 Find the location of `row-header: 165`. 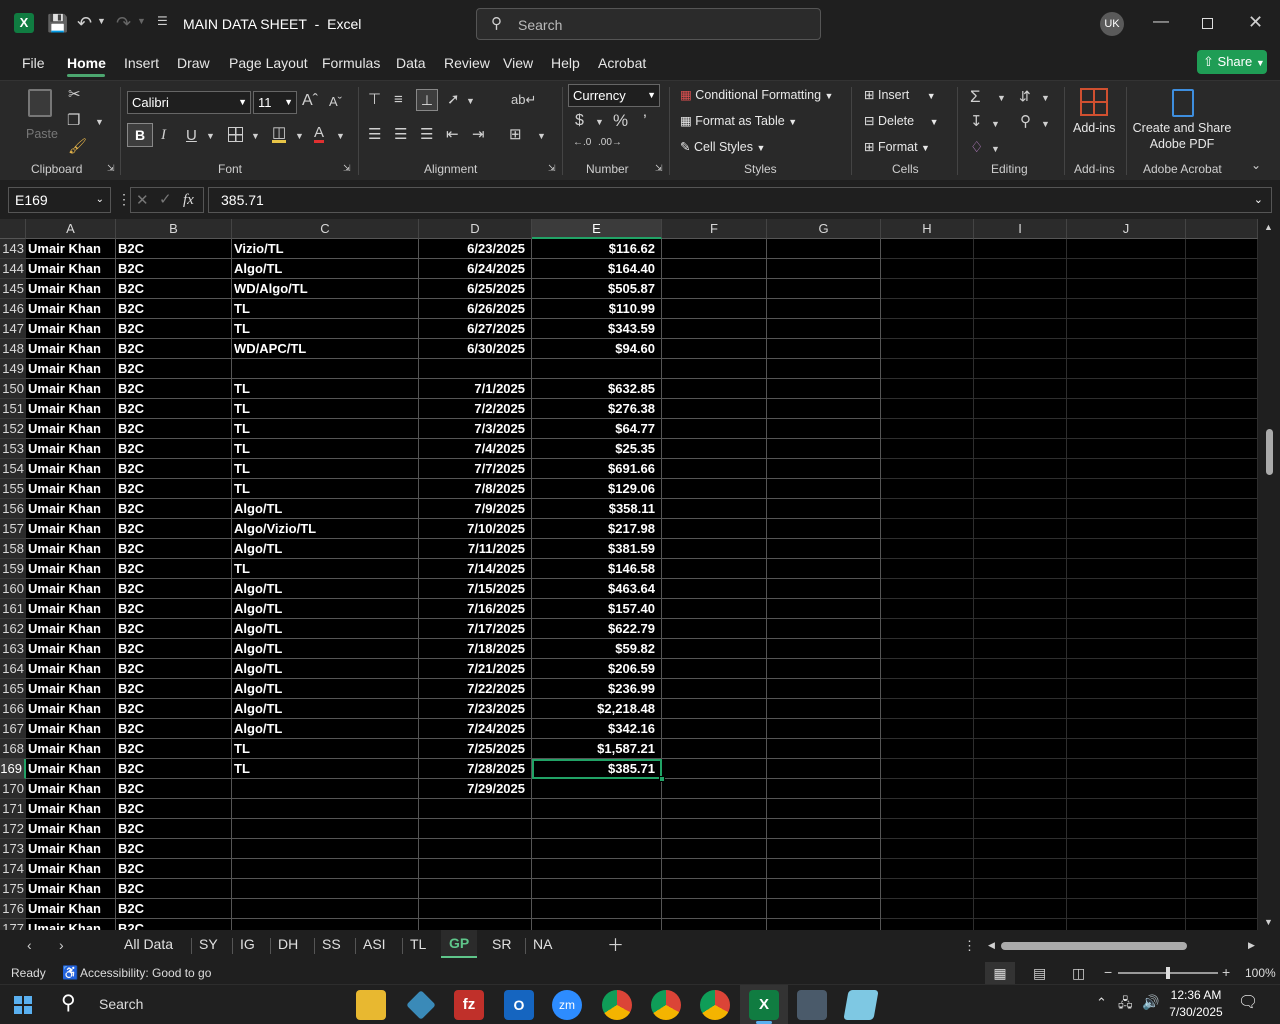

row-header: 165 is located at coordinates (13, 689).